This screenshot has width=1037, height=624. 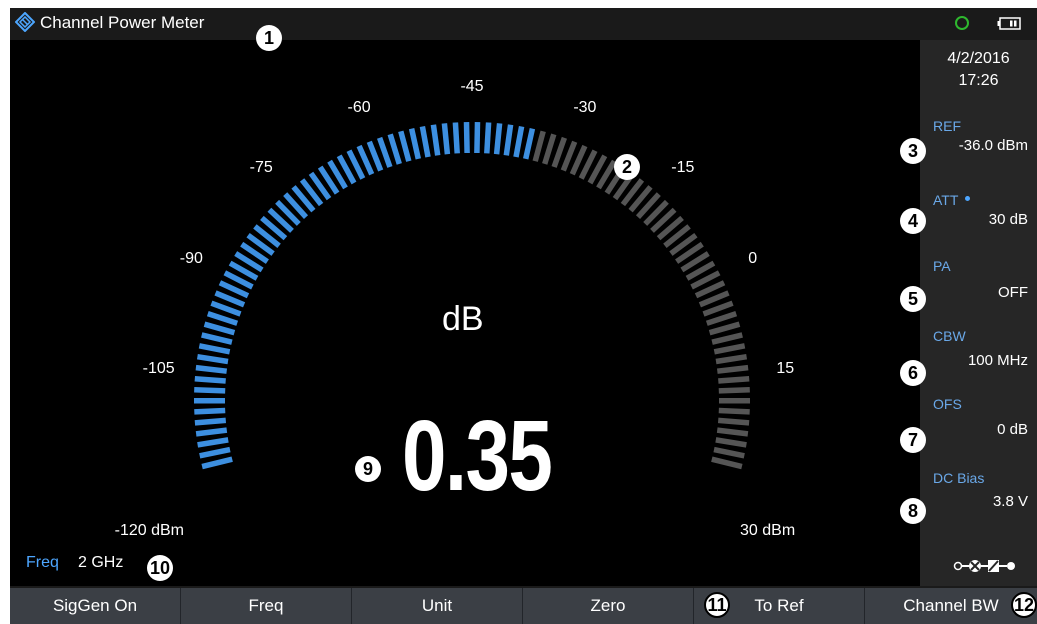 I want to click on att-value: 30 dB, so click(x=1008, y=219).